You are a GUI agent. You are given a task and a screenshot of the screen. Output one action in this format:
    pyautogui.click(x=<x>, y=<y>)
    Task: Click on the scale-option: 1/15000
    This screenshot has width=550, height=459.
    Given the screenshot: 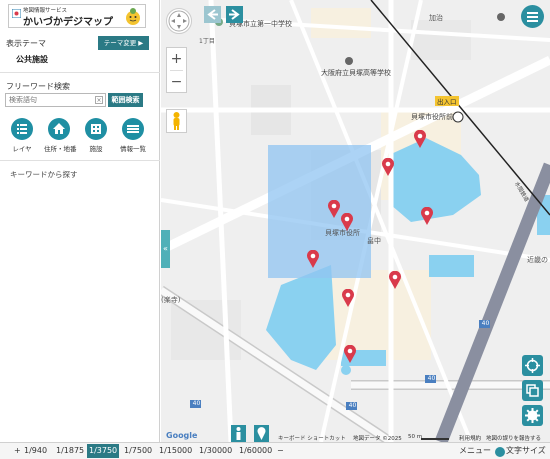 What is the action you would take?
    pyautogui.click(x=175, y=451)
    